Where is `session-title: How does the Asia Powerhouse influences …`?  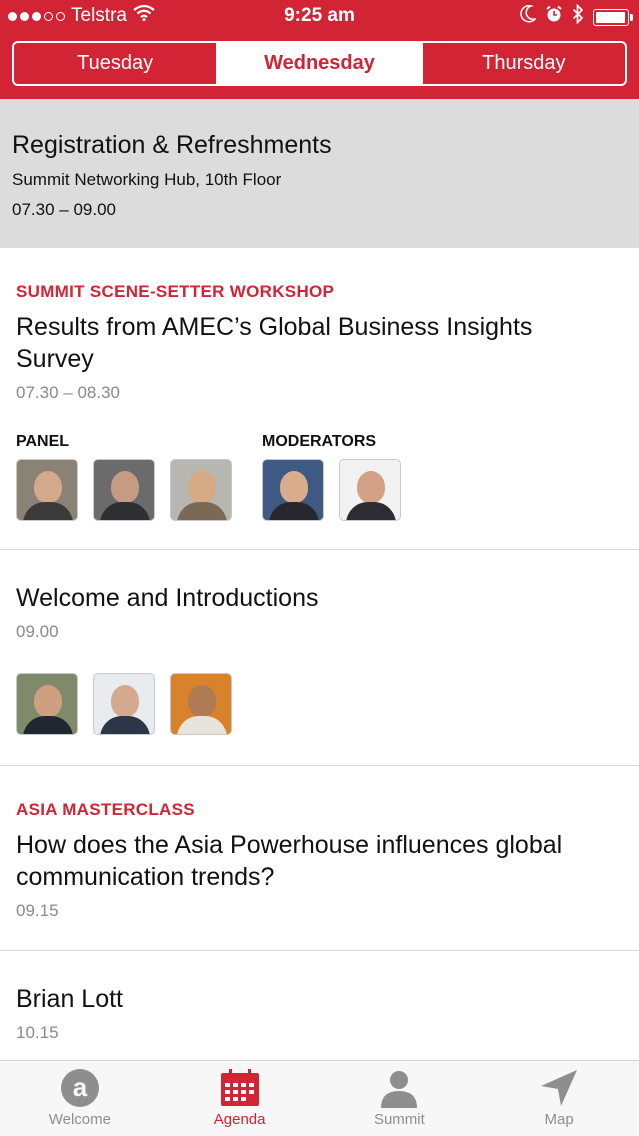 session-title: How does the Asia Powerhouse influences … is located at coordinates (289, 861).